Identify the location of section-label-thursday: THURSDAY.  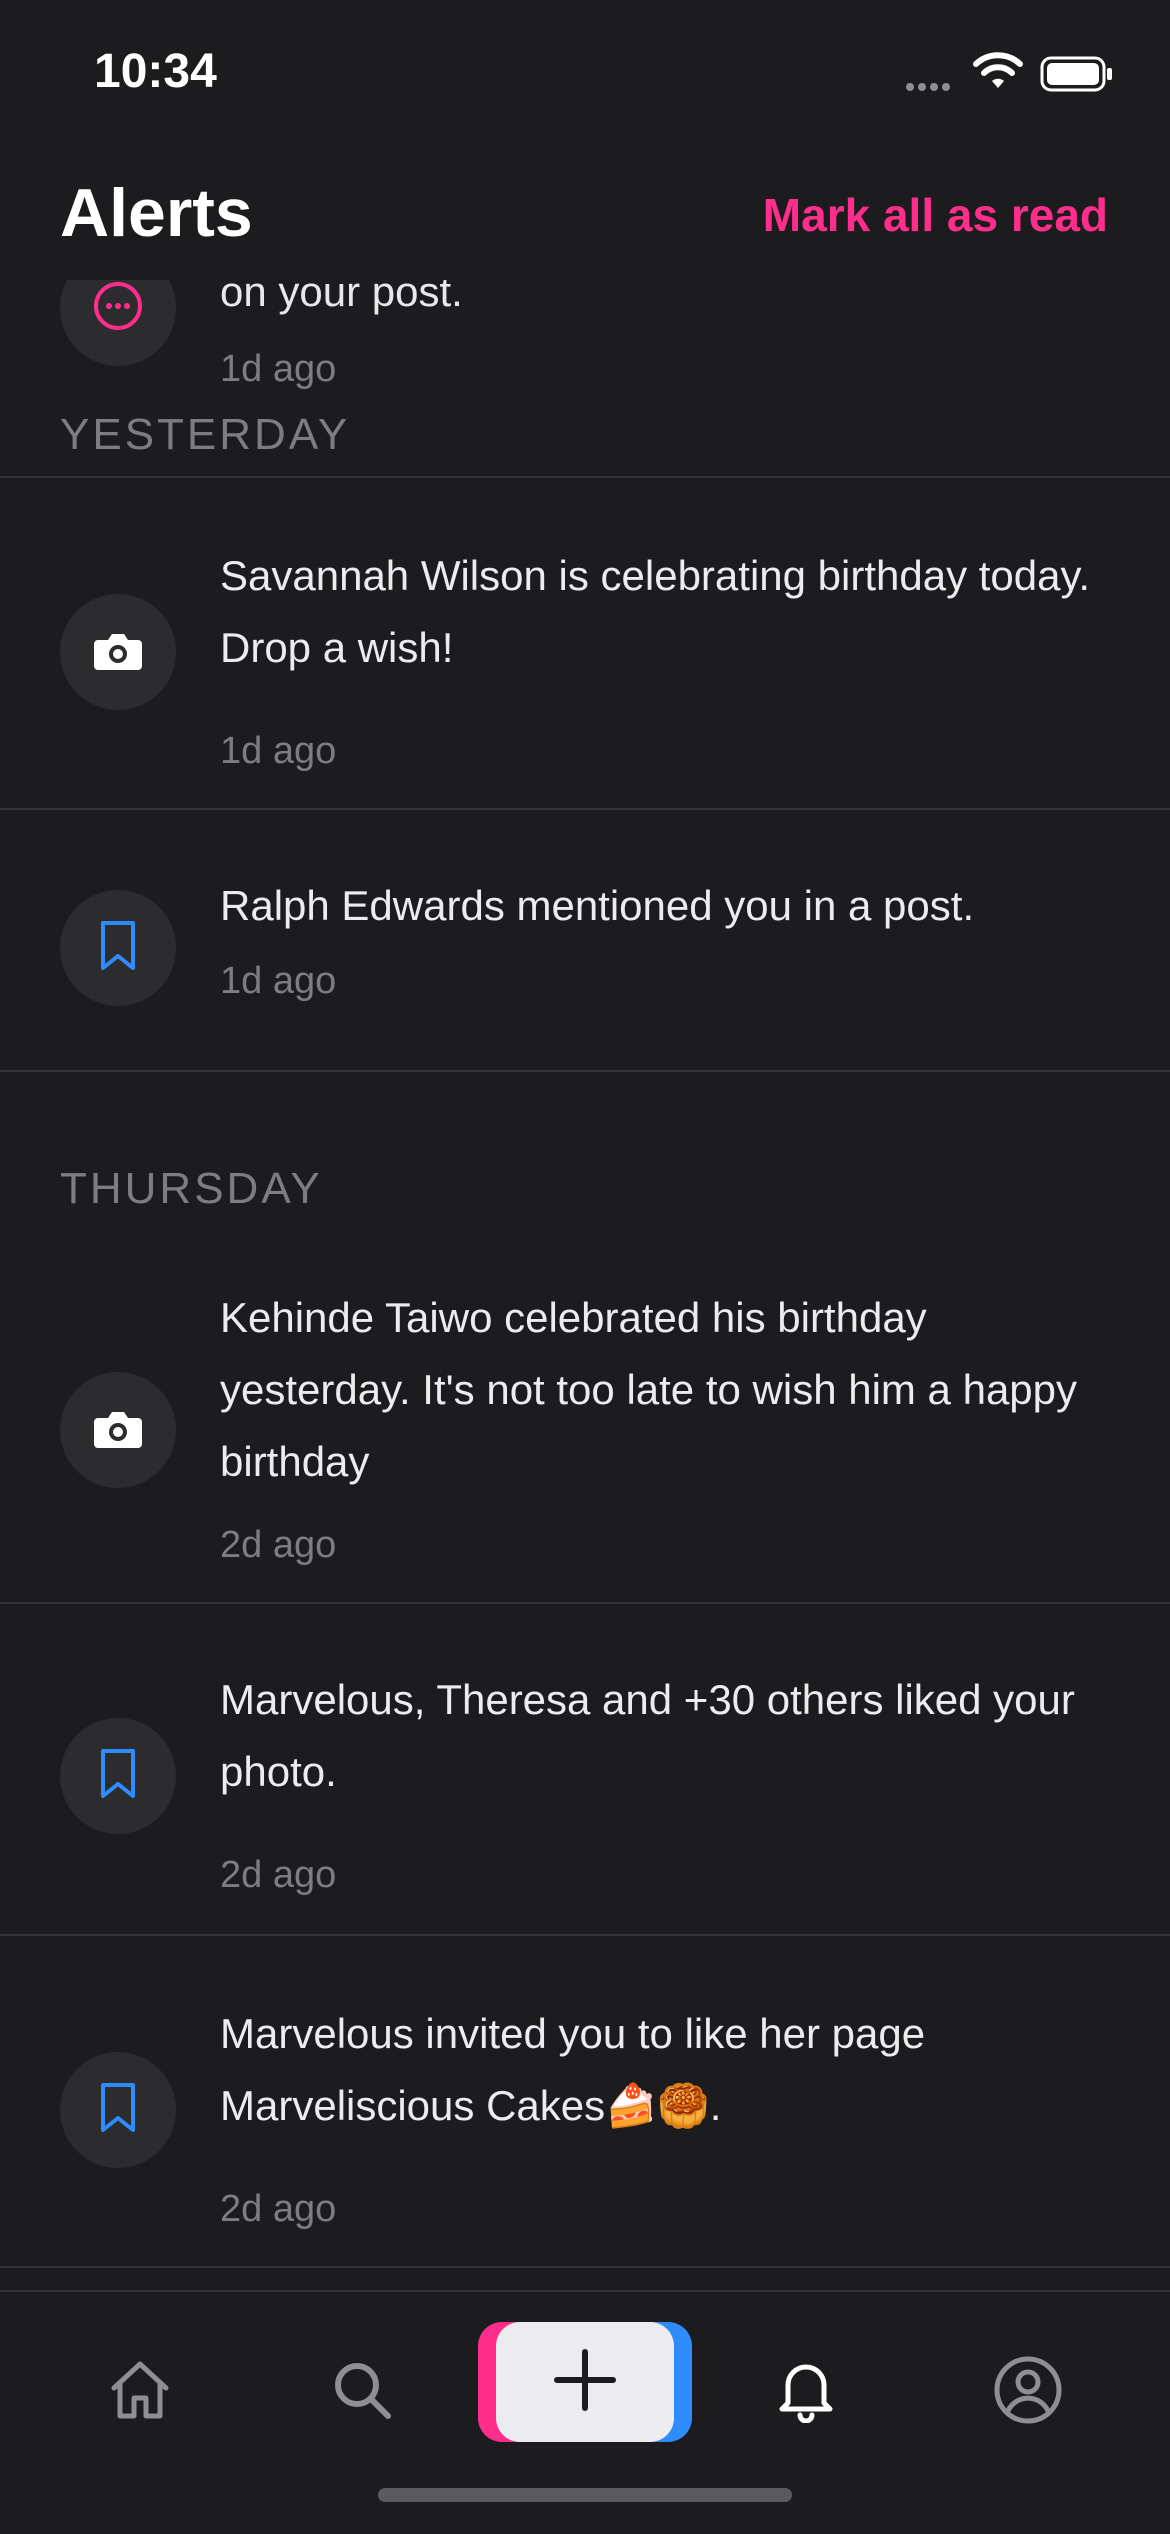
(191, 1188).